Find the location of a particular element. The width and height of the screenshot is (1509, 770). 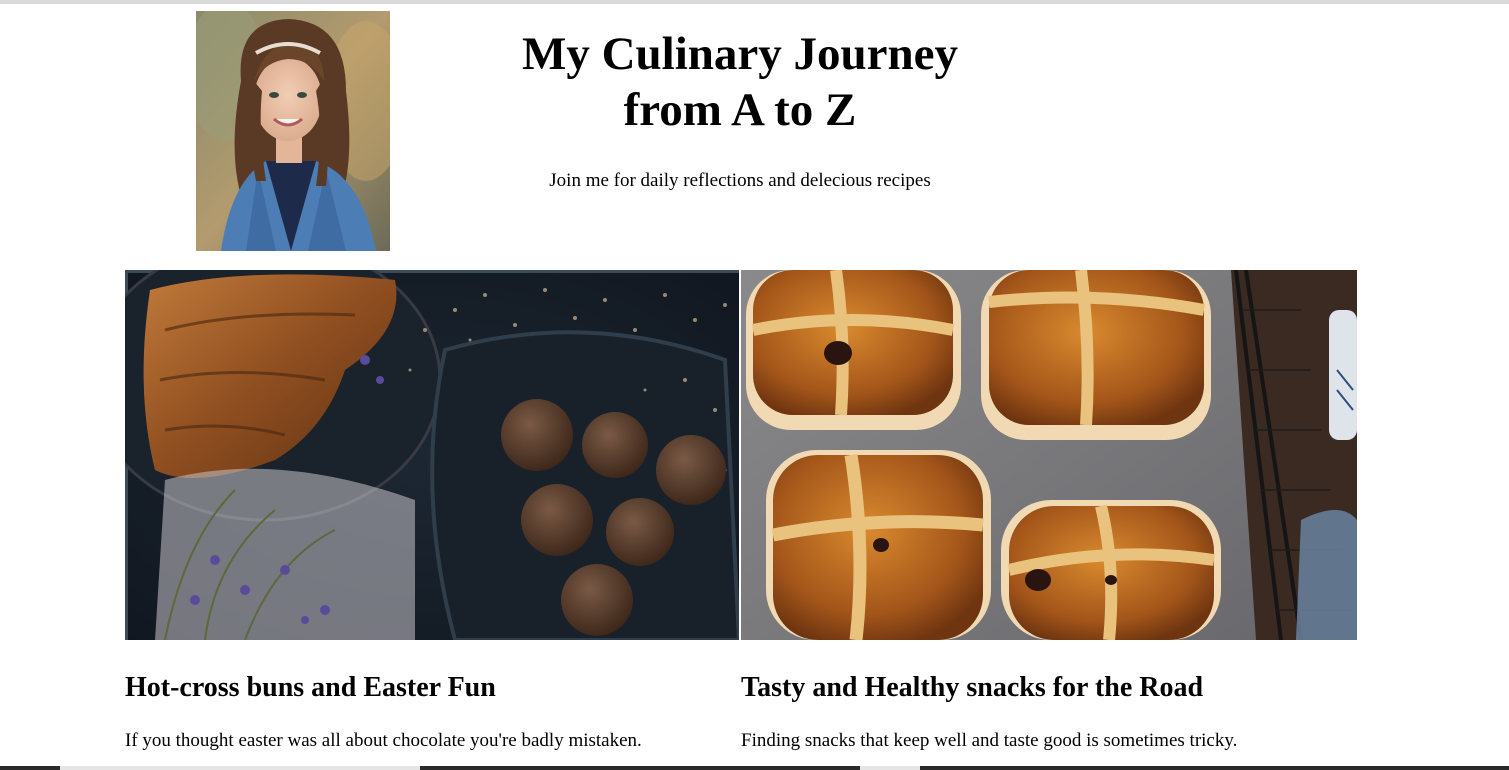

post-title-healthy-snacks: Tasty and Healthy snacks for the Road is located at coordinates (972, 688).